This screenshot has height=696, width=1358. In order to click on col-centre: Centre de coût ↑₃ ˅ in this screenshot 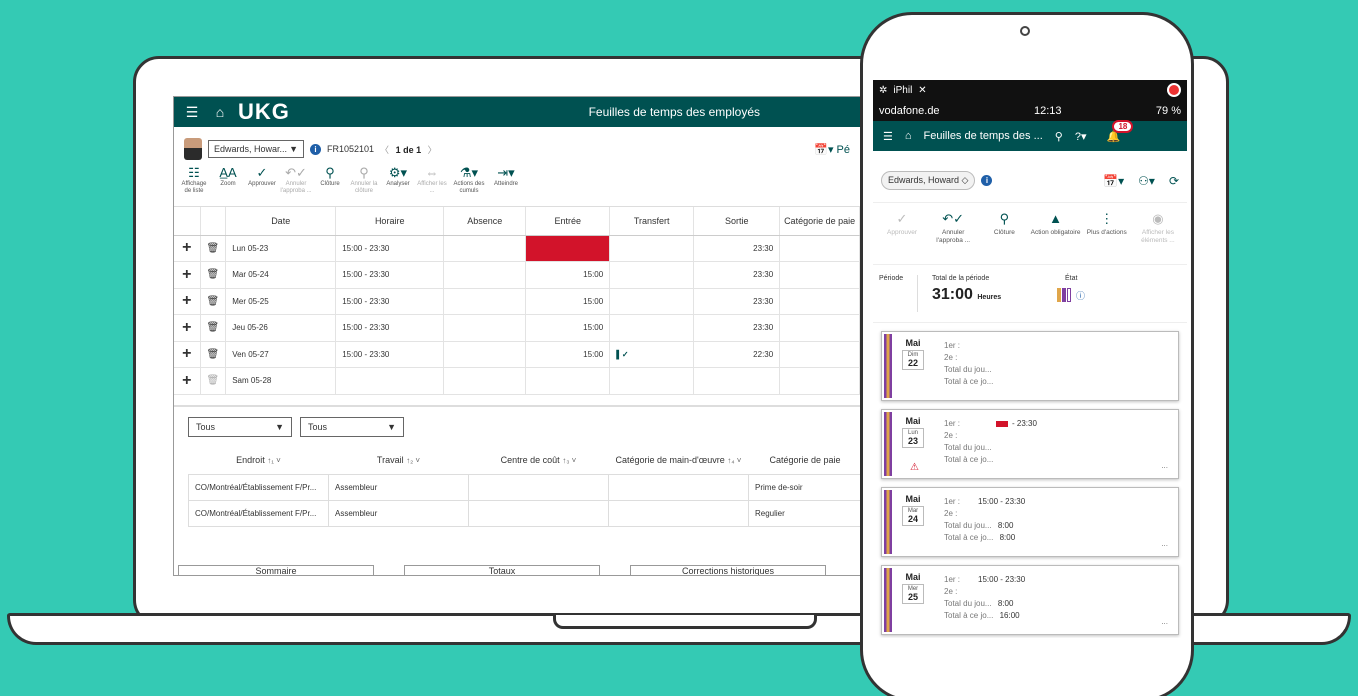, I will do `click(539, 461)`.